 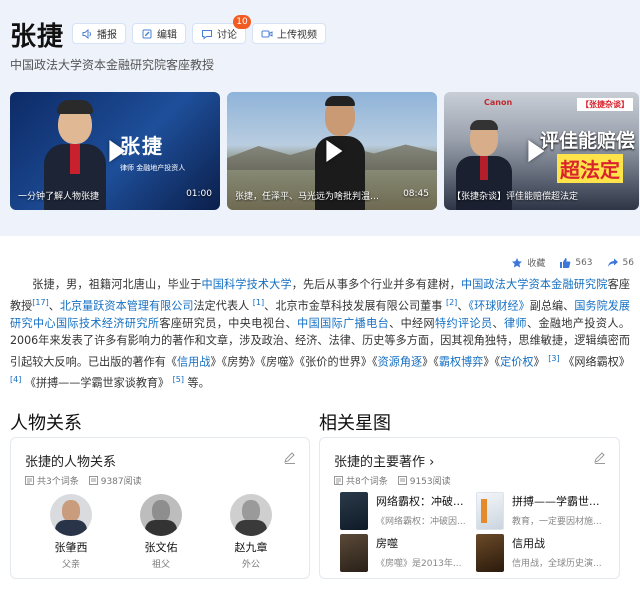 What do you see at coordinates (515, 323) in the screenshot?
I see `link-lawyer: 律师` at bounding box center [515, 323].